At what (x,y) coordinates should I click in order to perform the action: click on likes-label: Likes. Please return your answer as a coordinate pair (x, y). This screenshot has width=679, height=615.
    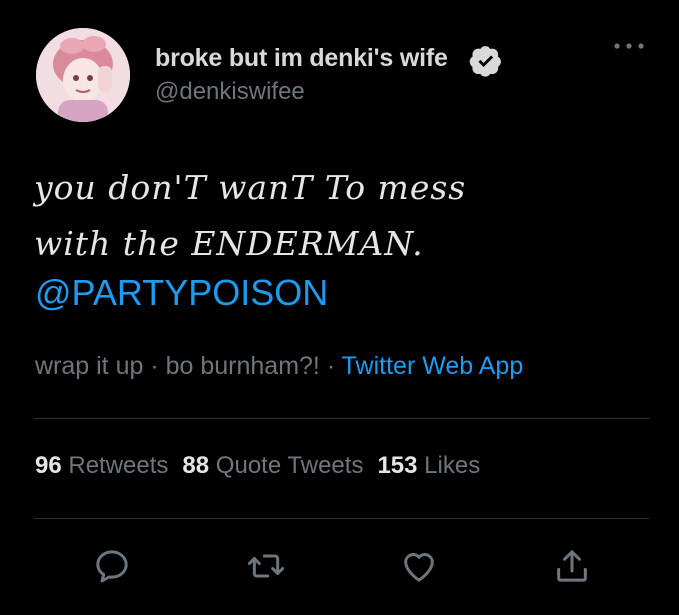
    Looking at the image, I should click on (452, 465).